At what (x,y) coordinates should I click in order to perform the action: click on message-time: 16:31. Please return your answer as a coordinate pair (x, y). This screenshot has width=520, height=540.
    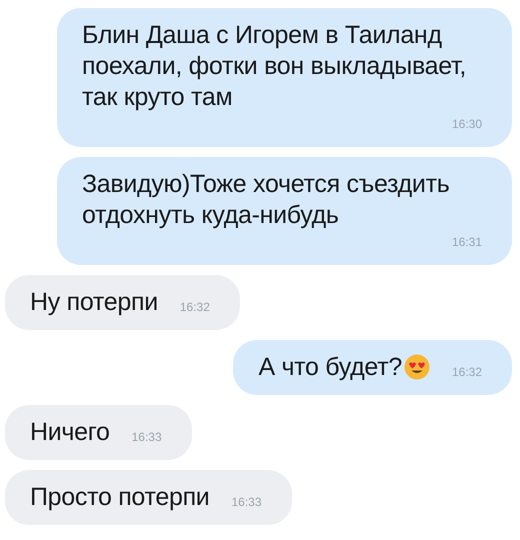
    Looking at the image, I should click on (467, 242).